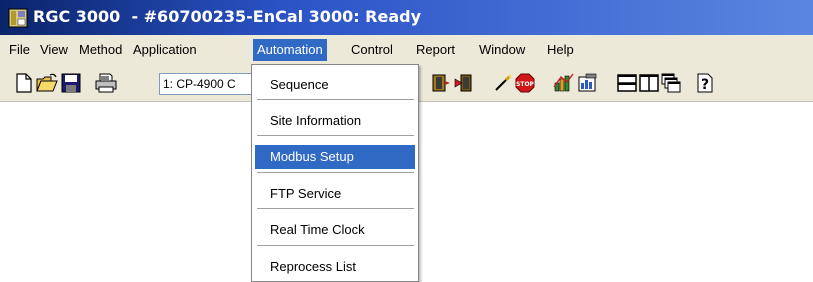 This screenshot has width=813, height=282. I want to click on chart-icon, so click(564, 83).